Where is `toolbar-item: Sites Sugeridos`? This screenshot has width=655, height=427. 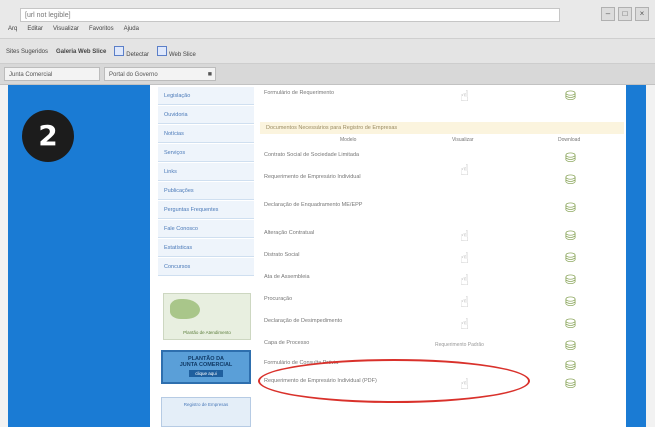
toolbar-item: Sites Sugeridos is located at coordinates (27, 52).